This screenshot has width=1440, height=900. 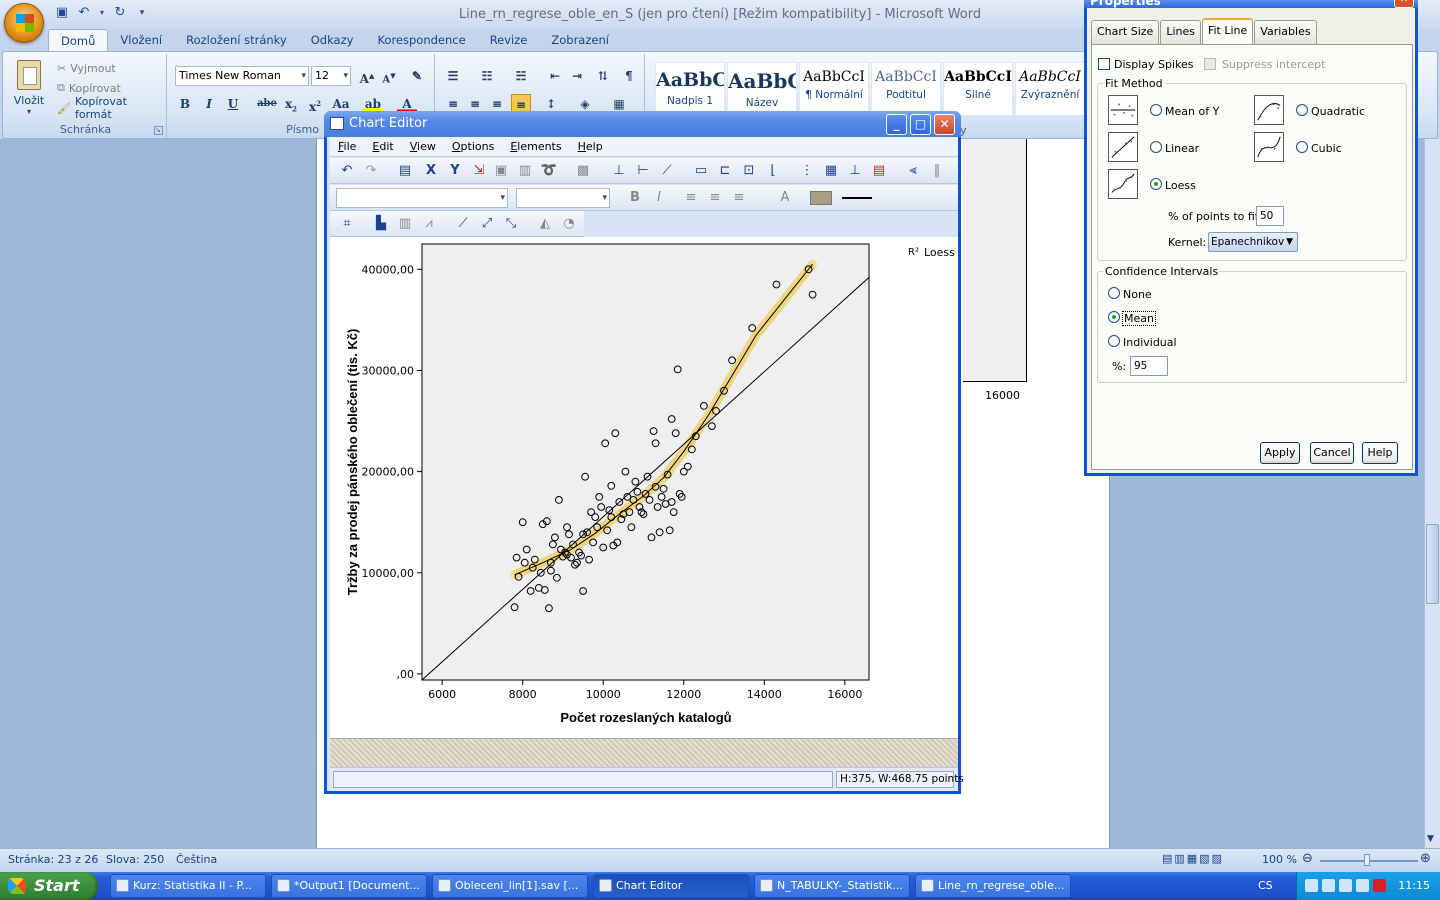 I want to click on minimize-button: _, so click(x=896, y=124).